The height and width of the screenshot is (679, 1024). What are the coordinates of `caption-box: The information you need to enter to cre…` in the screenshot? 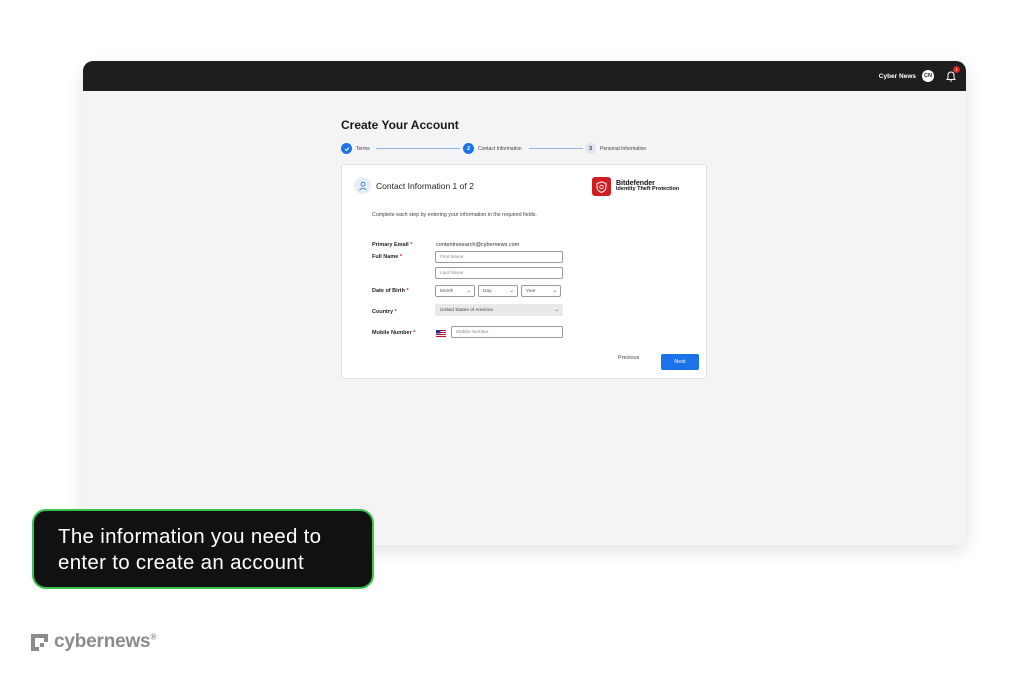 It's located at (203, 549).